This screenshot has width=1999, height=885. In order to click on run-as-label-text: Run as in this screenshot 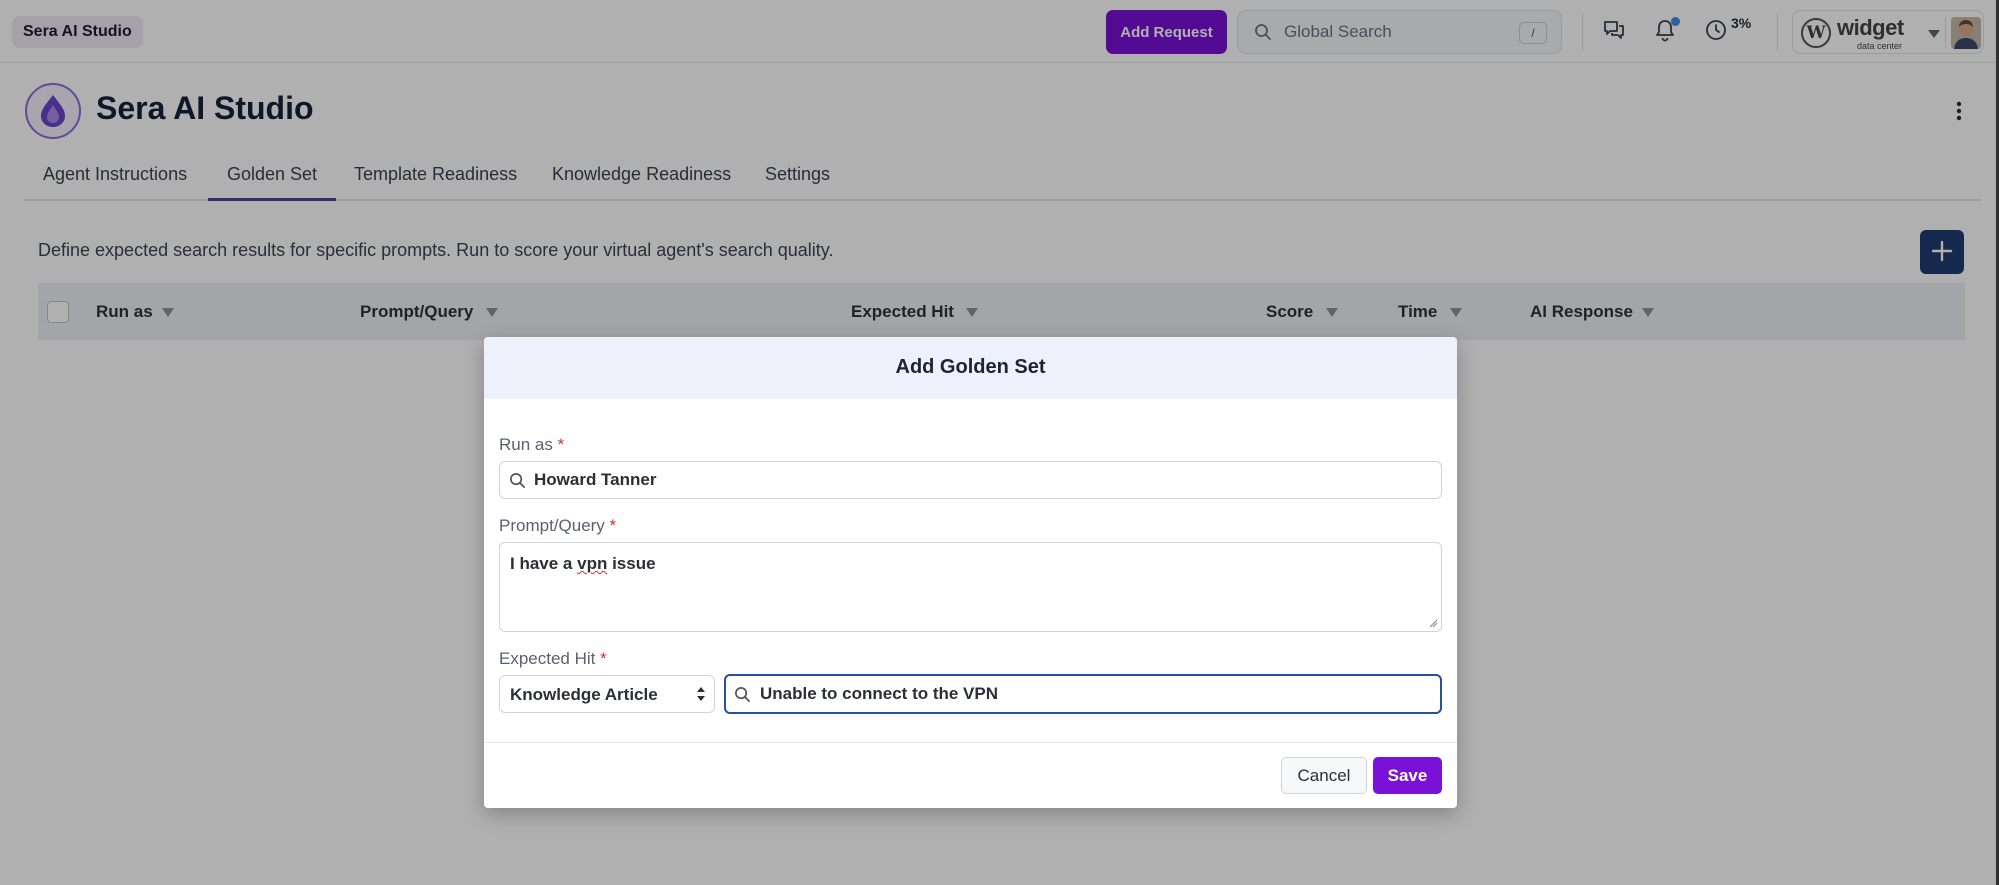, I will do `click(526, 444)`.